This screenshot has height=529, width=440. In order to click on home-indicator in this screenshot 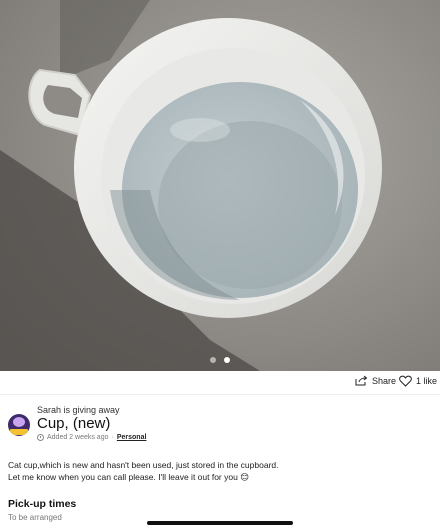, I will do `click(220, 523)`.